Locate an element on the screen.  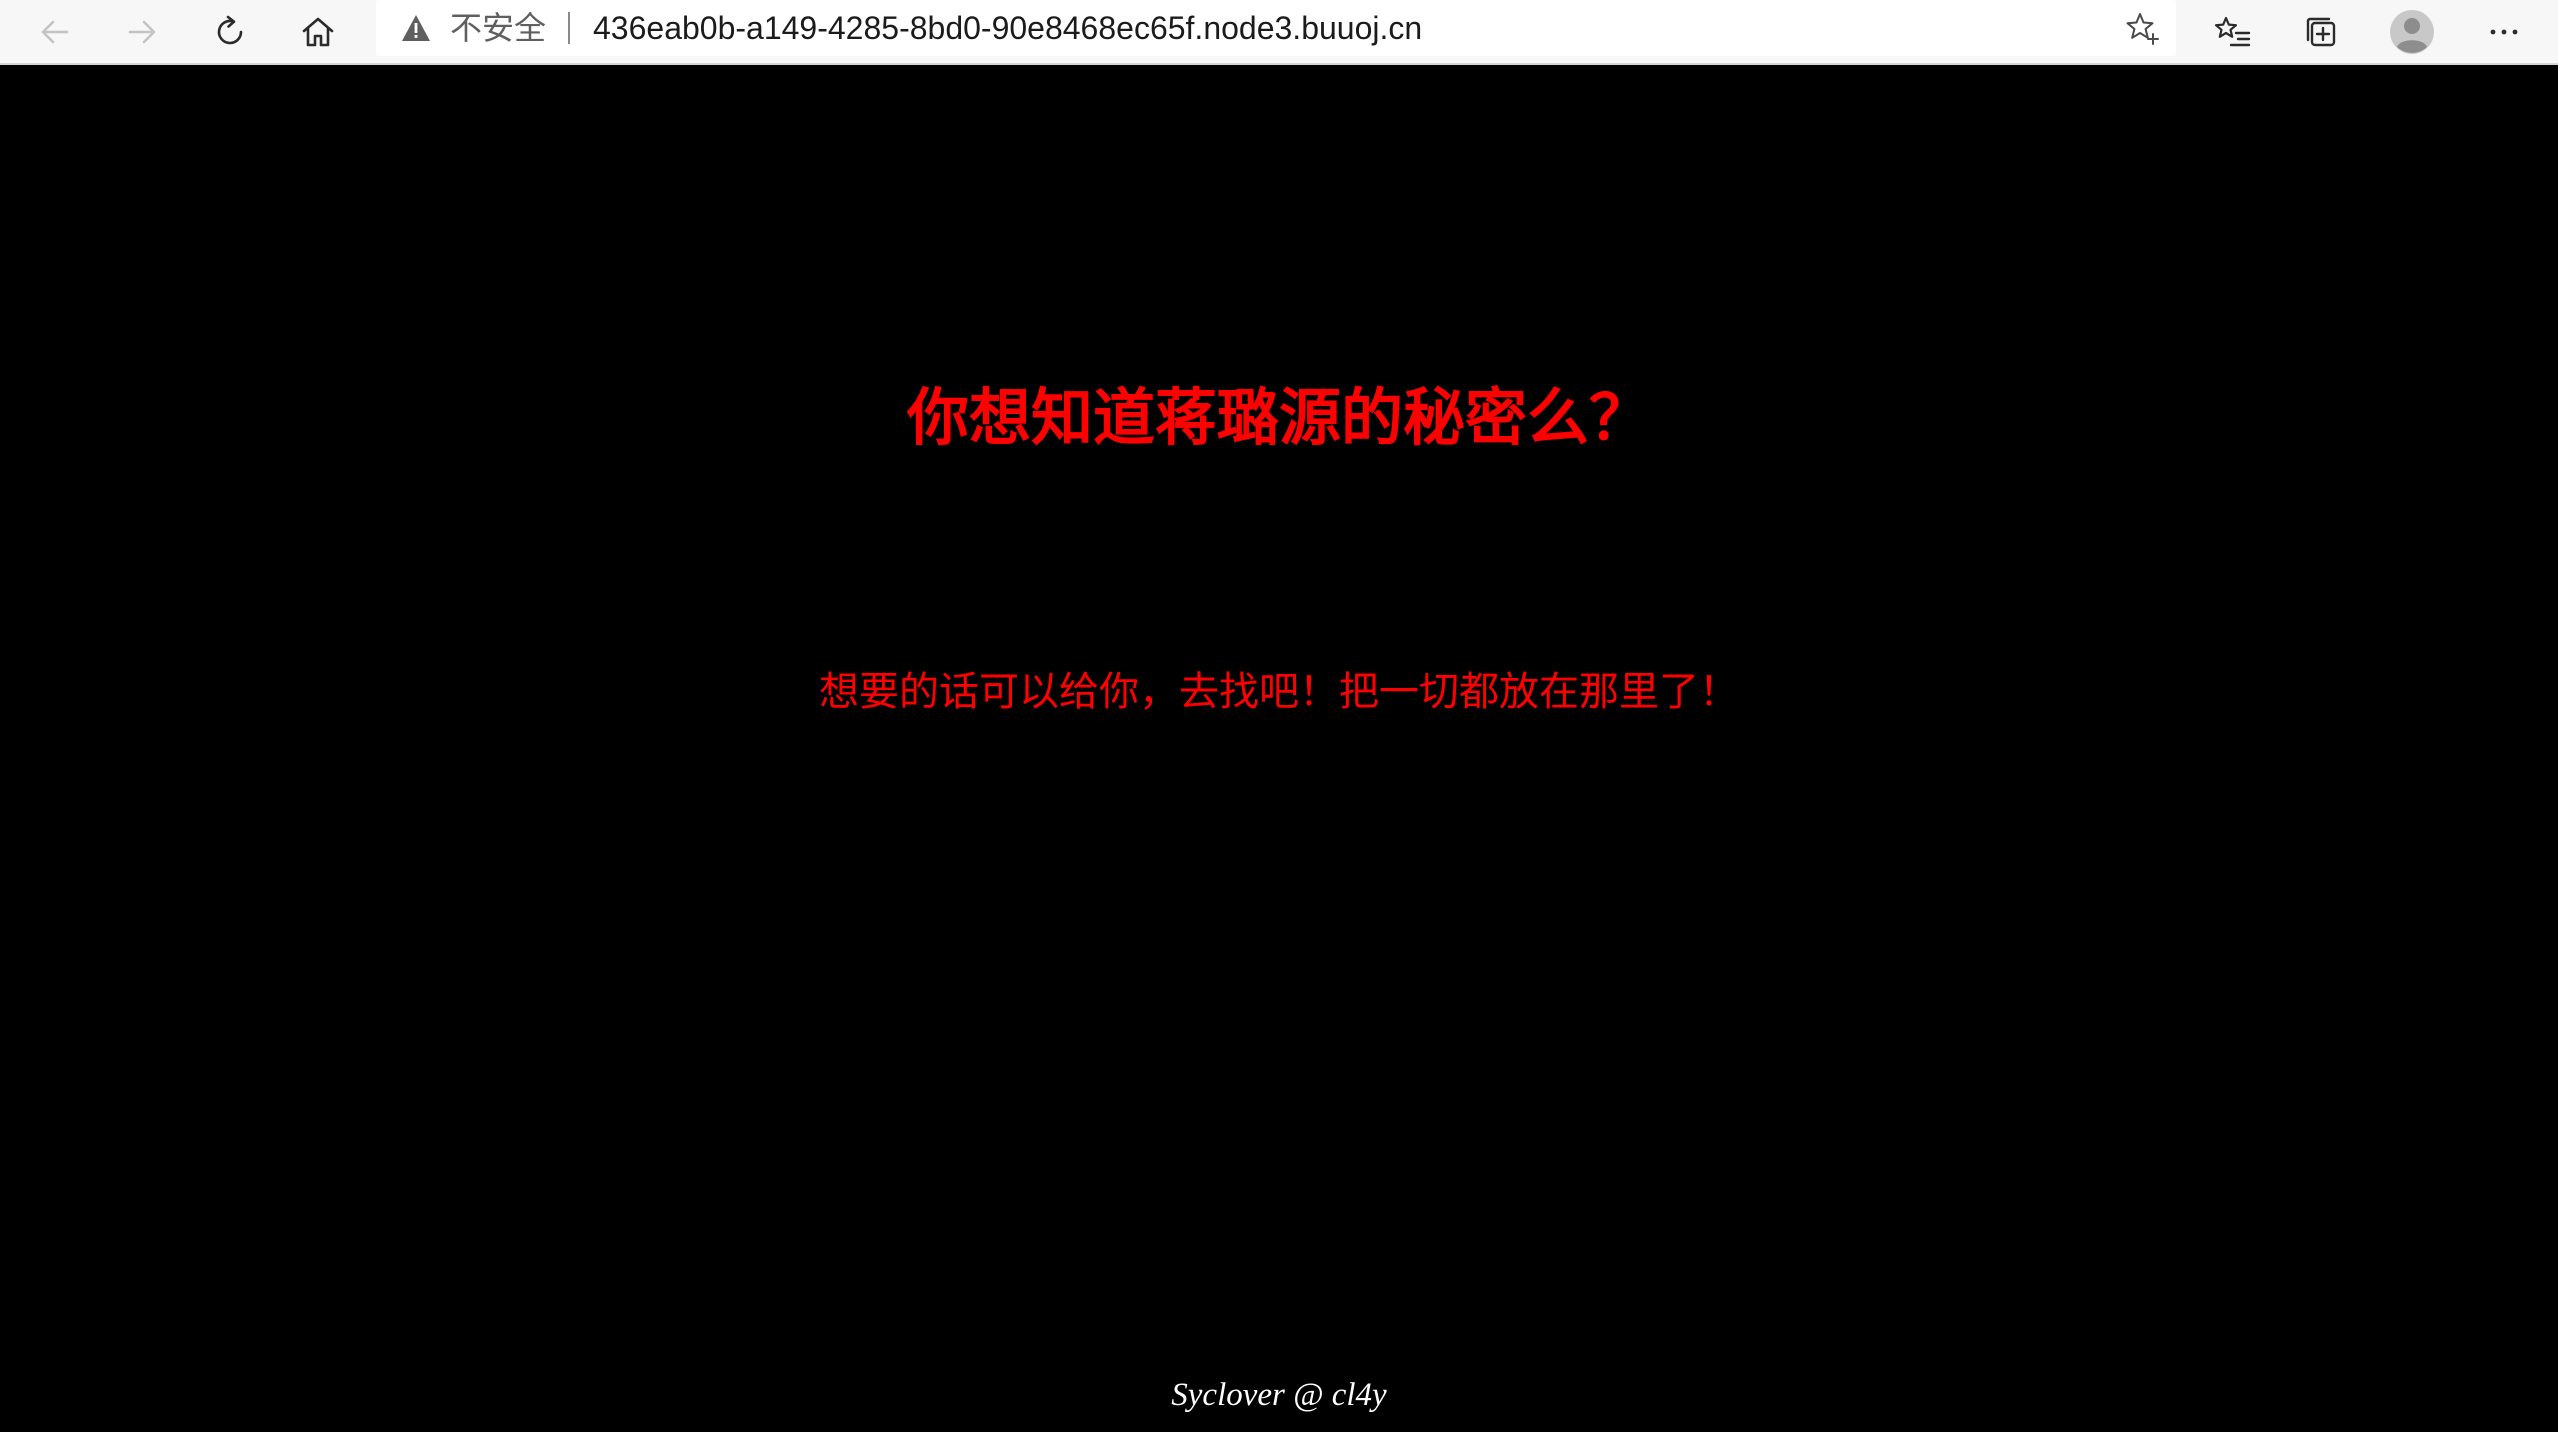
profile-button is located at coordinates (2412, 32).